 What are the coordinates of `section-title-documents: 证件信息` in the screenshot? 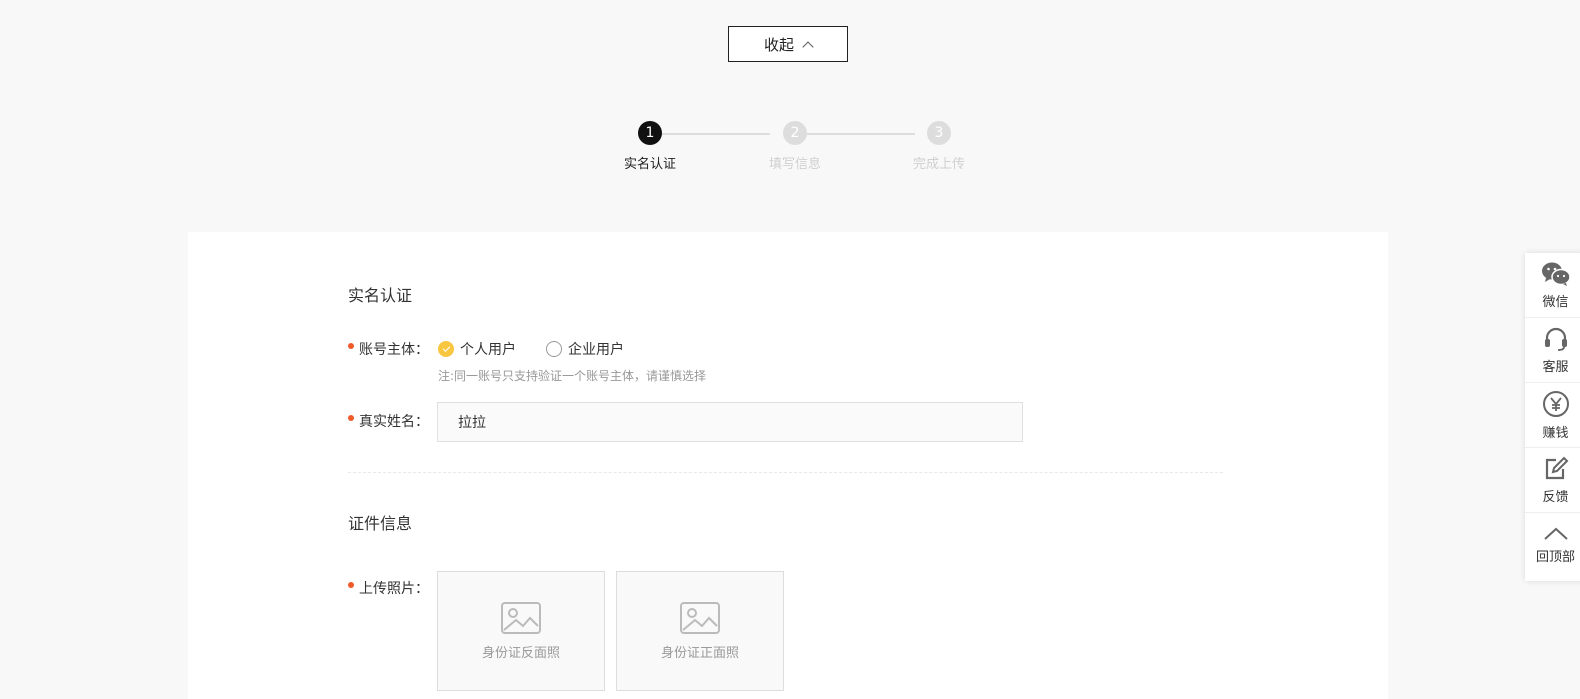 It's located at (380, 523).